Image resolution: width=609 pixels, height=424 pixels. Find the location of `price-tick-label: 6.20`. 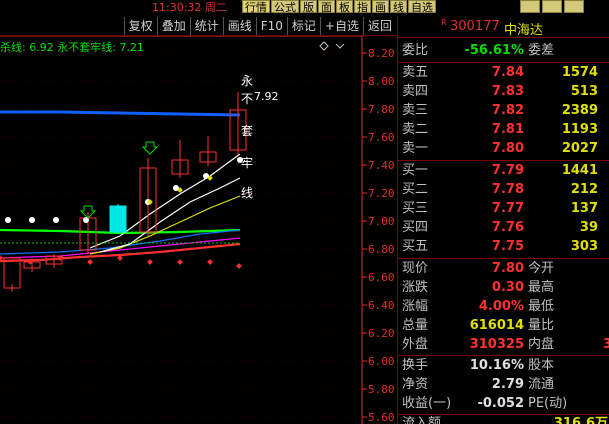

price-tick-label: 6.20 is located at coordinates (381, 333).